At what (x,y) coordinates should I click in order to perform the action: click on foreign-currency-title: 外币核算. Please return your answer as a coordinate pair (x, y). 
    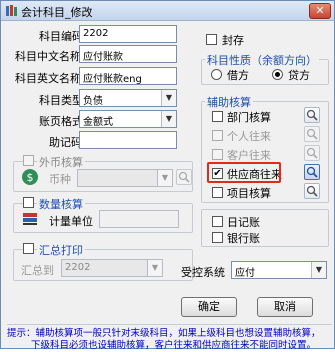
    Looking at the image, I should click on (61, 162).